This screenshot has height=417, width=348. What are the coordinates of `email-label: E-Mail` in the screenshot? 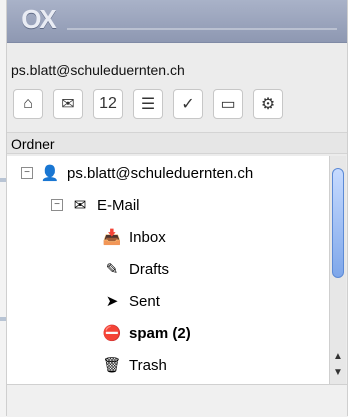 It's located at (118, 205).